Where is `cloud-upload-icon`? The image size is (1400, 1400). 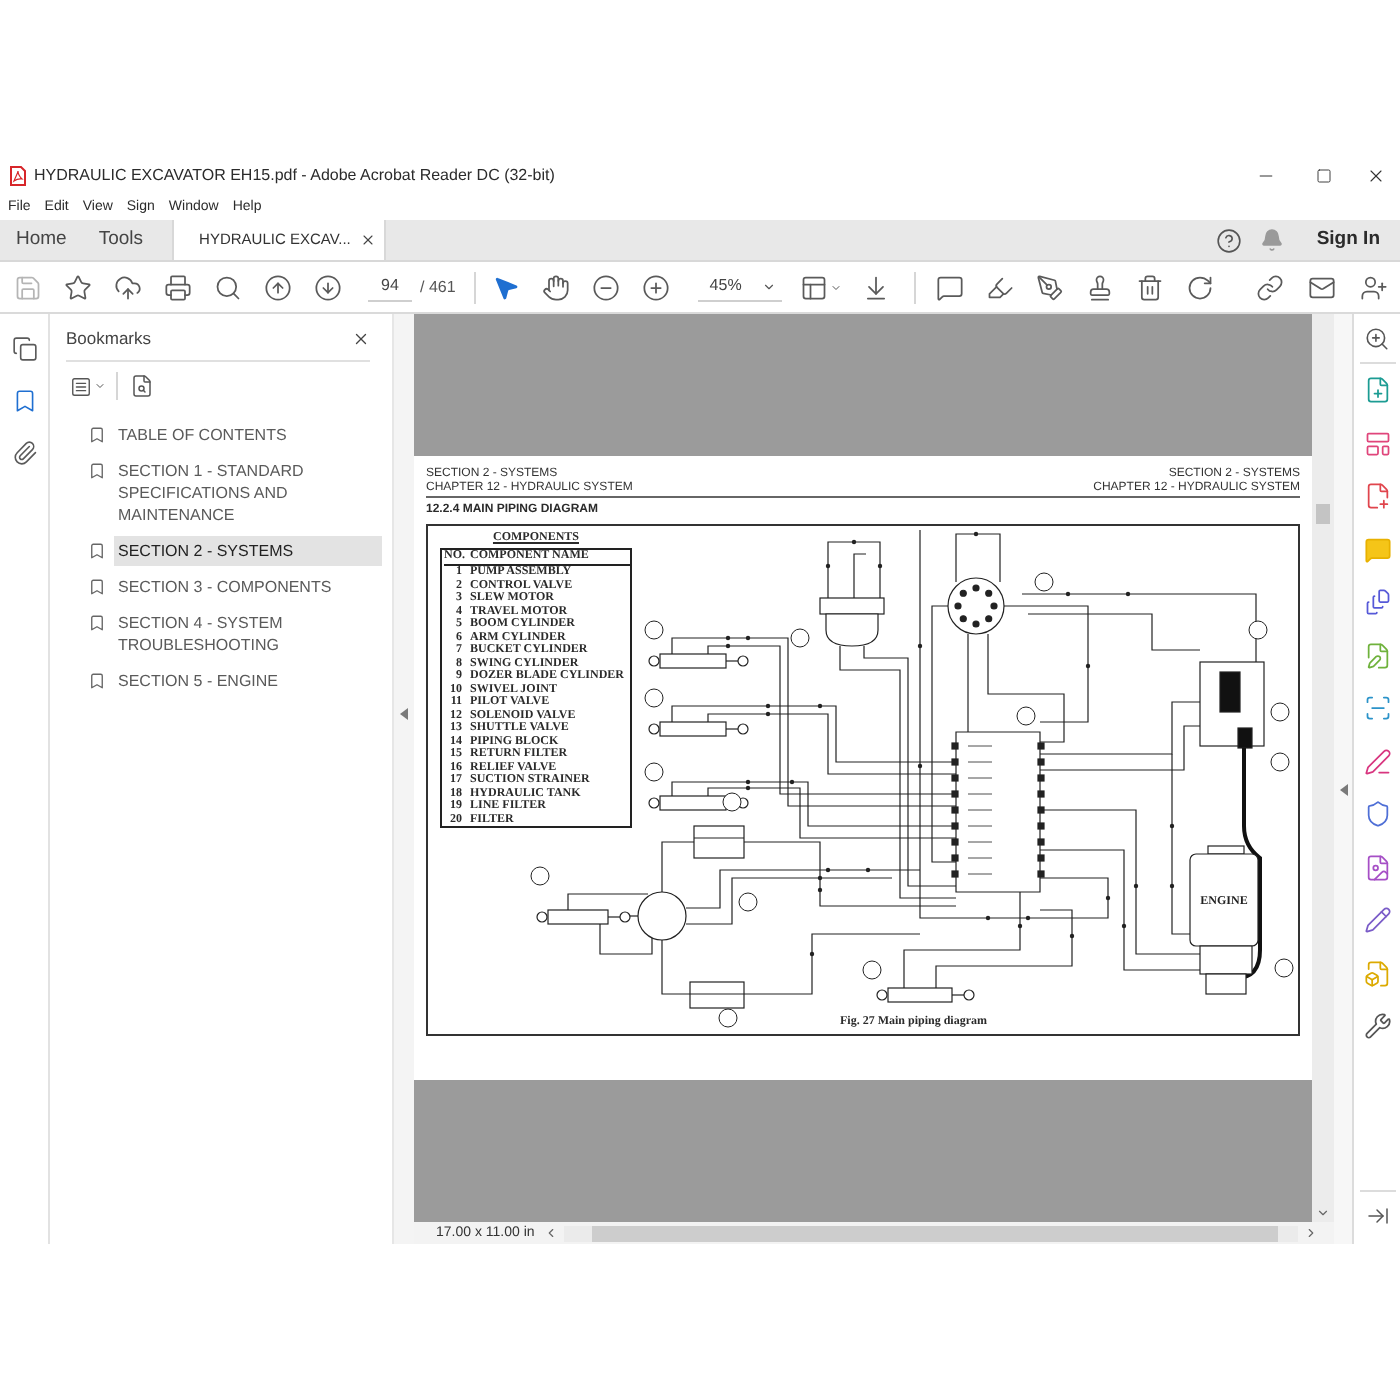 cloud-upload-icon is located at coordinates (127, 287).